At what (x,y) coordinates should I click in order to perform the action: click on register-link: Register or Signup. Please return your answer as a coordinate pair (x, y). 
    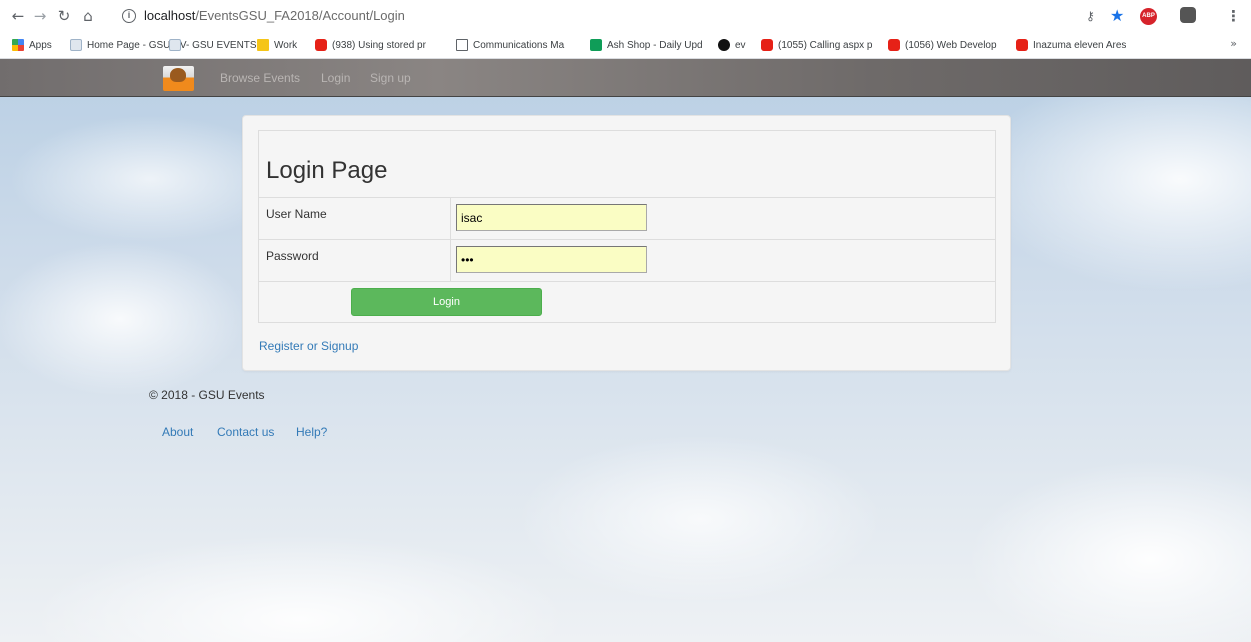
    Looking at the image, I should click on (308, 346).